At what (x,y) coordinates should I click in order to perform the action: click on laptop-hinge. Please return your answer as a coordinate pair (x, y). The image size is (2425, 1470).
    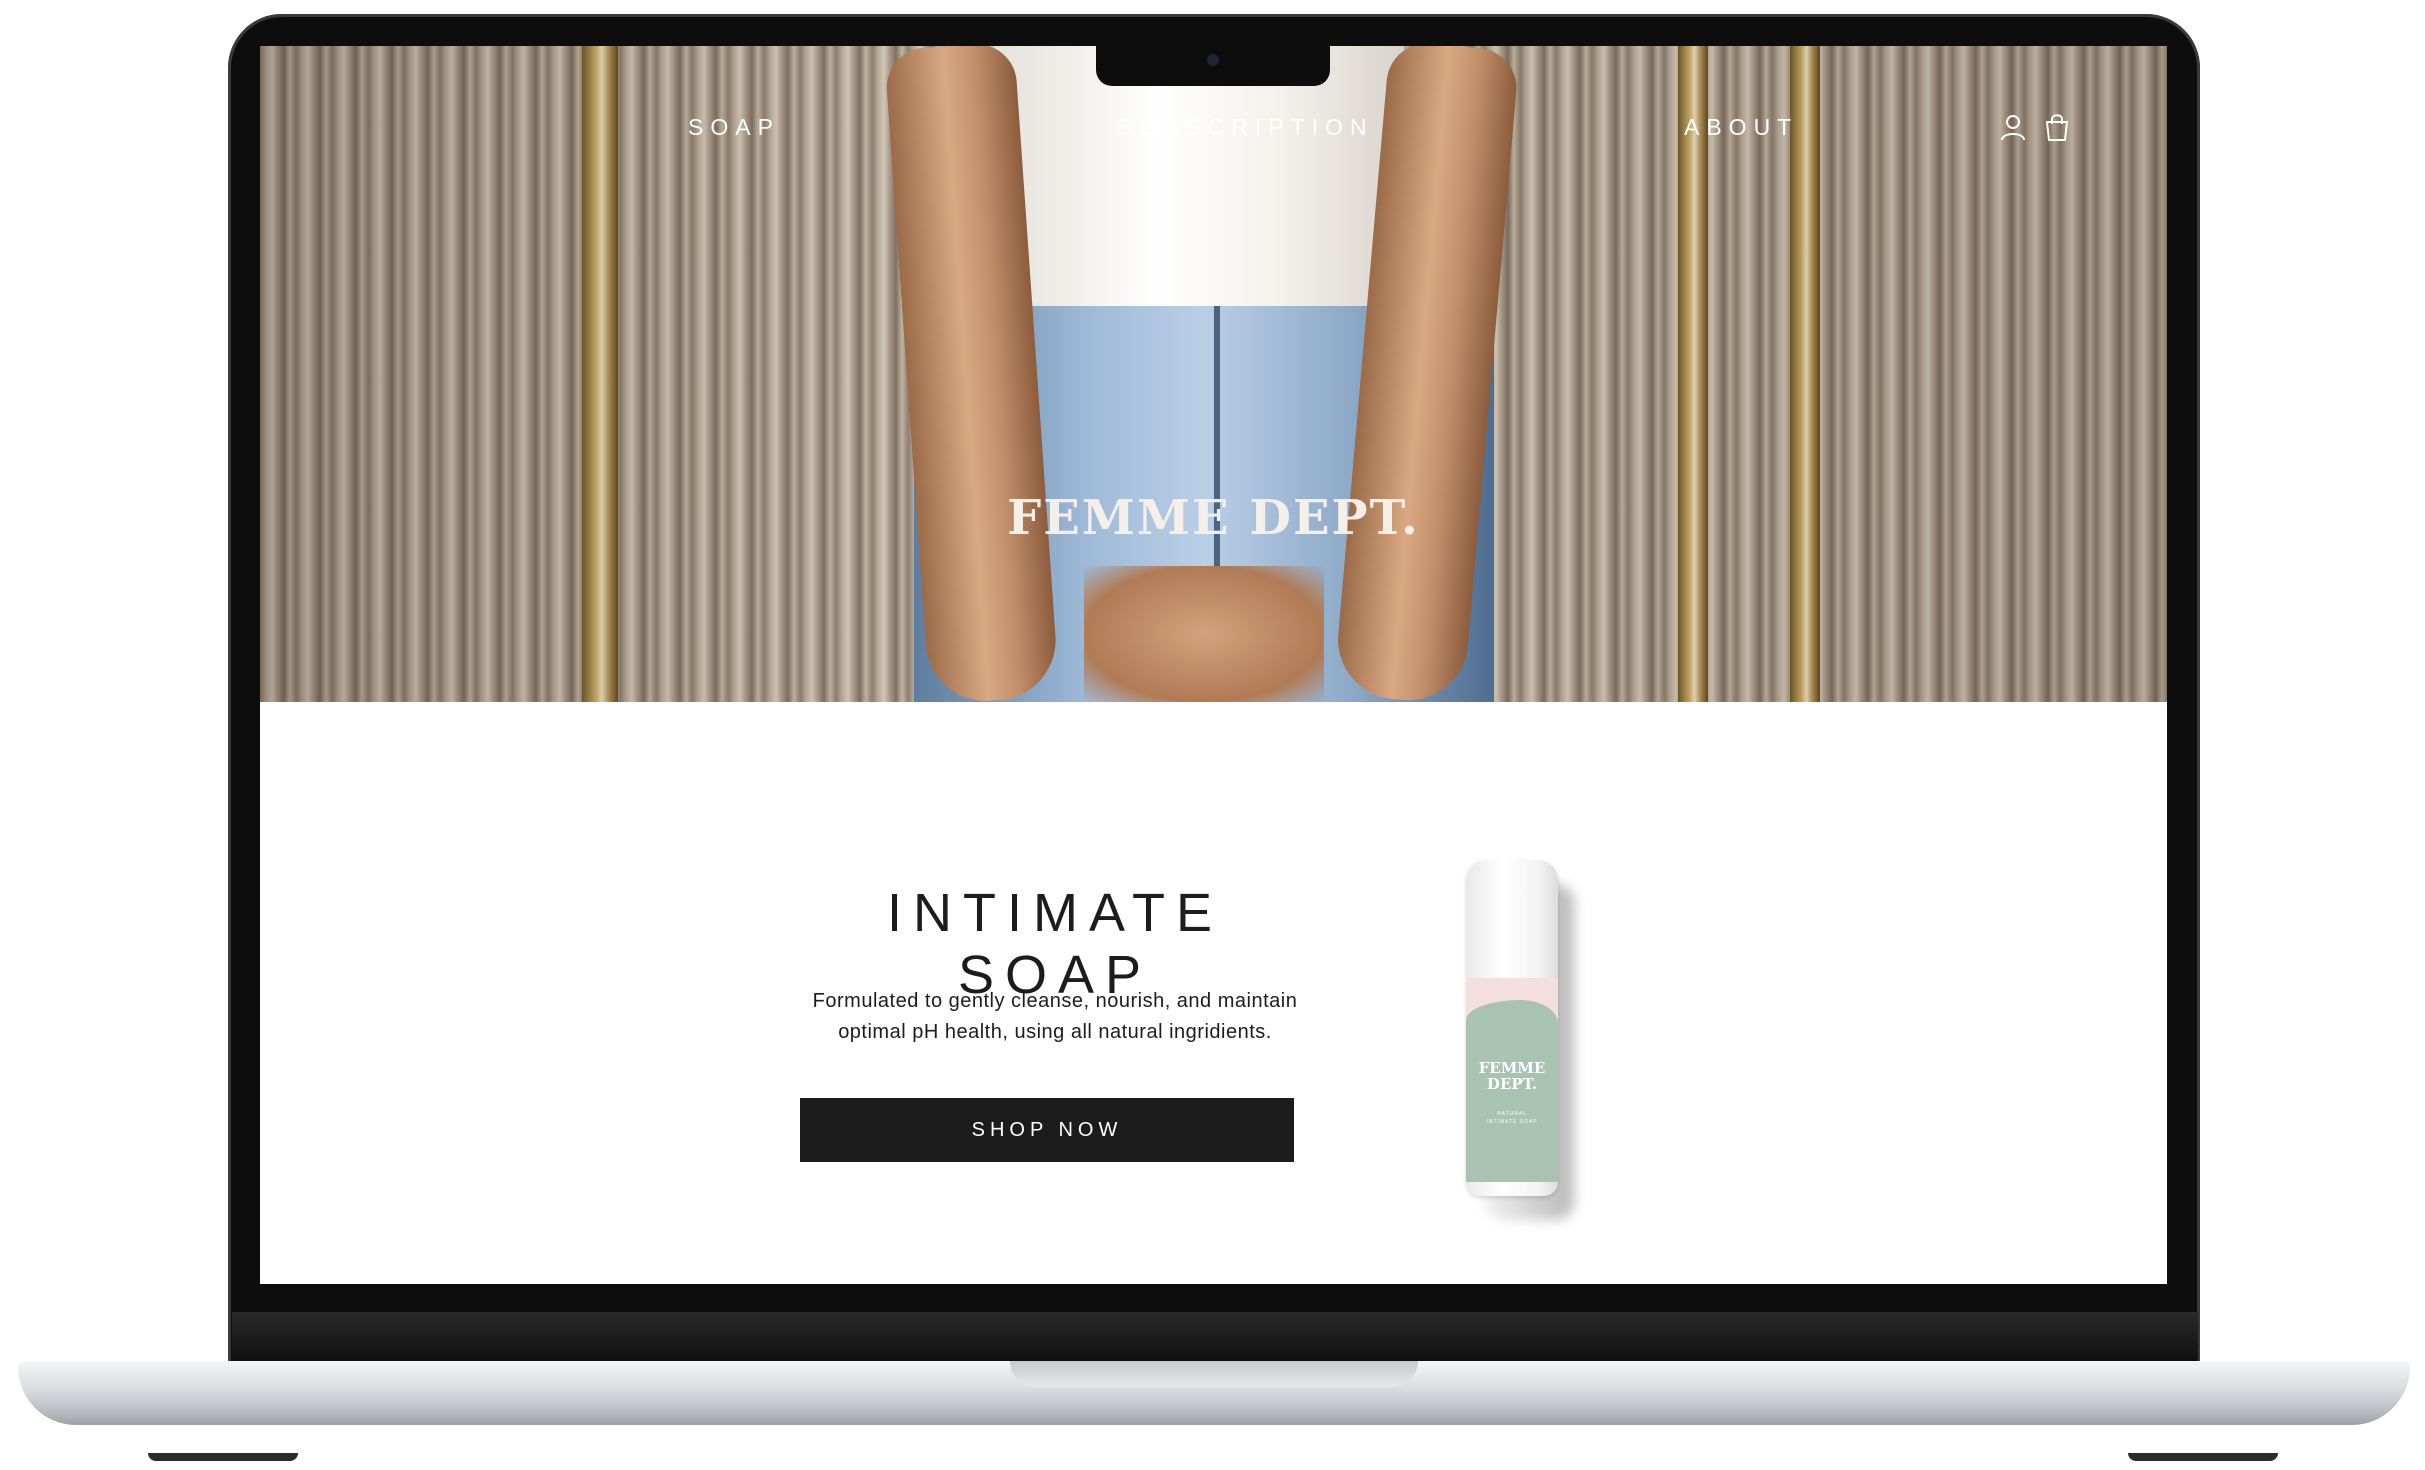
    Looking at the image, I should click on (1215, 1336).